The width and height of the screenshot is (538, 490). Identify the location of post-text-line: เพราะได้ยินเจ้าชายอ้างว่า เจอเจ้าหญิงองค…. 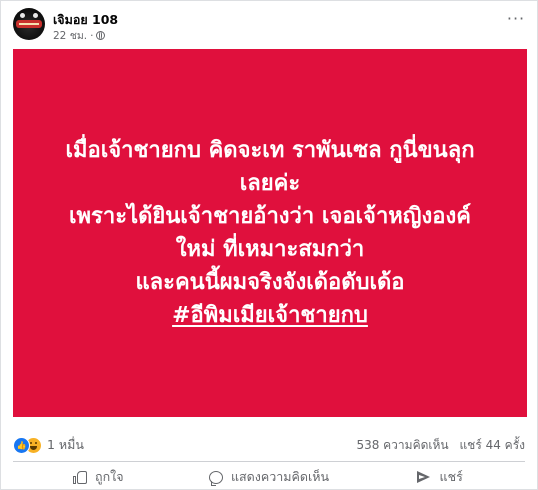
(270, 216).